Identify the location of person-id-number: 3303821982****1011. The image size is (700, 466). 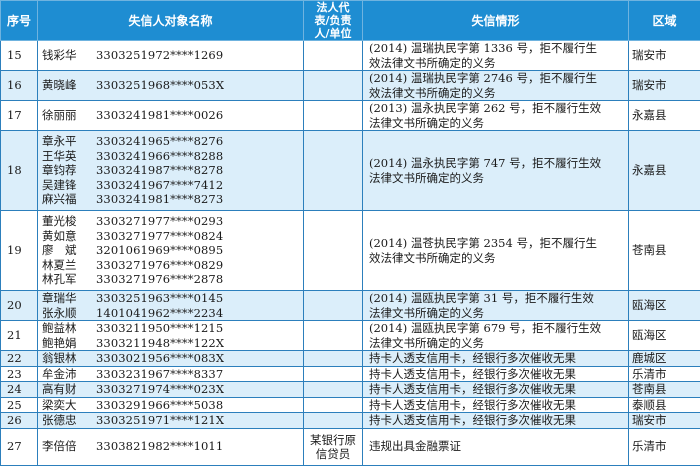
(159, 446).